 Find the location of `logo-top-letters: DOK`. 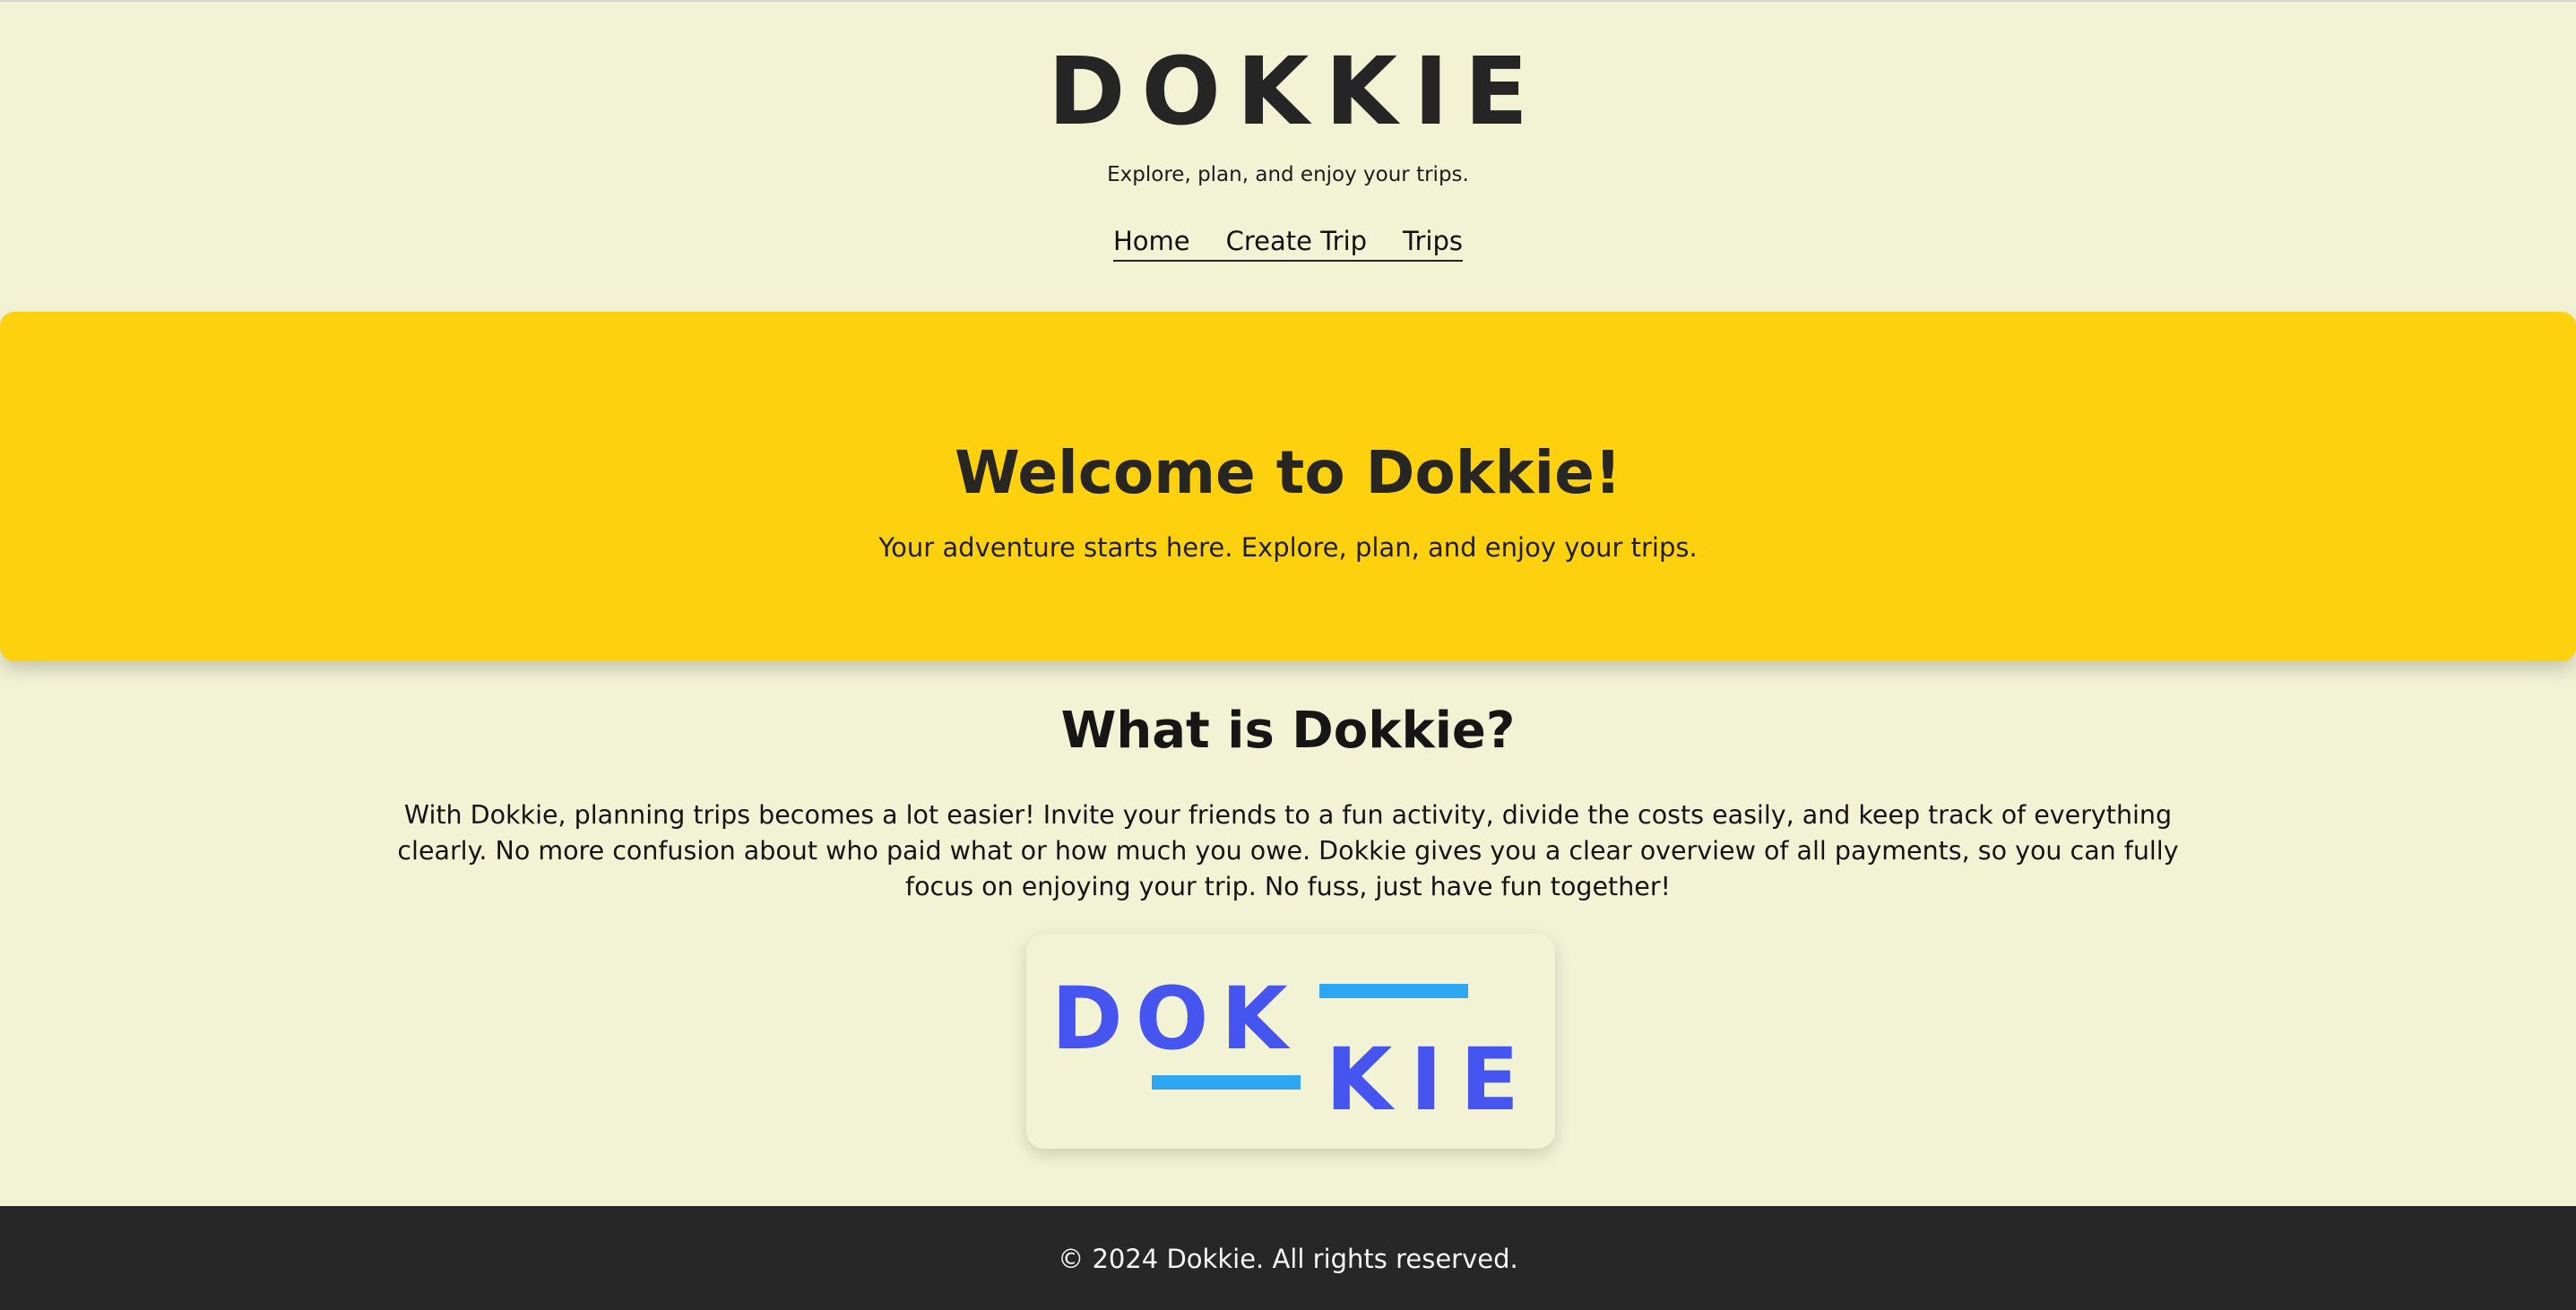

logo-top-letters: DOK is located at coordinates (1176, 1019).